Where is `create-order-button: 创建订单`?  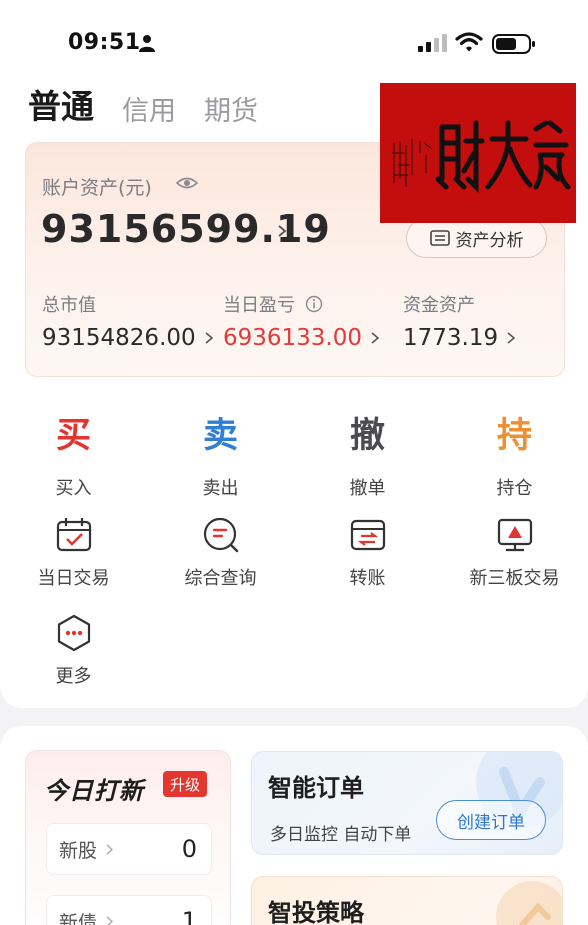 create-order-button: 创建订单 is located at coordinates (491, 820).